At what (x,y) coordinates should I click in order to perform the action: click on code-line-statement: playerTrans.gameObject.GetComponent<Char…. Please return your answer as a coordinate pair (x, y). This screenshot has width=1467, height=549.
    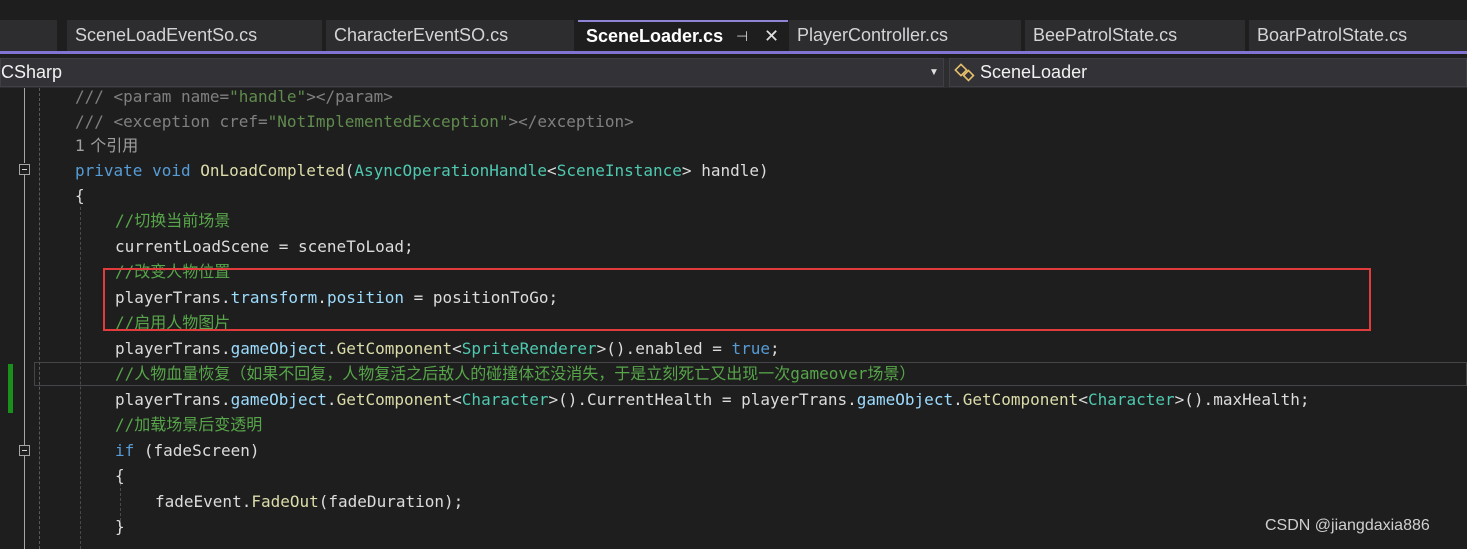
    Looking at the image, I should click on (712, 400).